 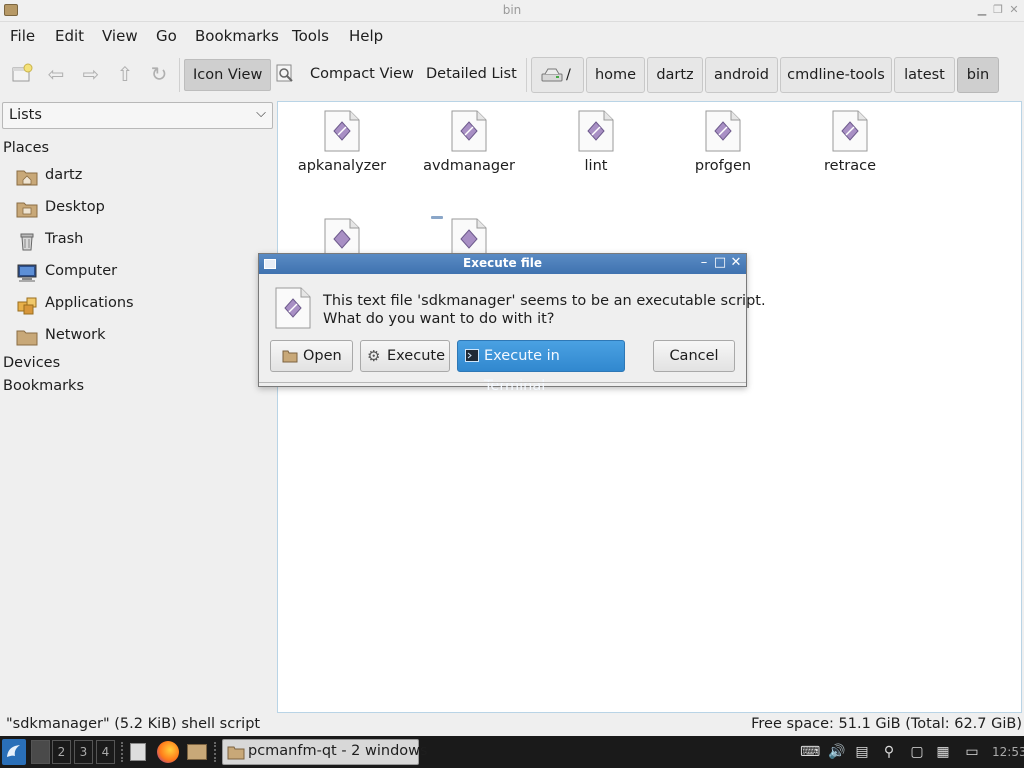 I want to click on start-menu-button, so click(x=14, y=752).